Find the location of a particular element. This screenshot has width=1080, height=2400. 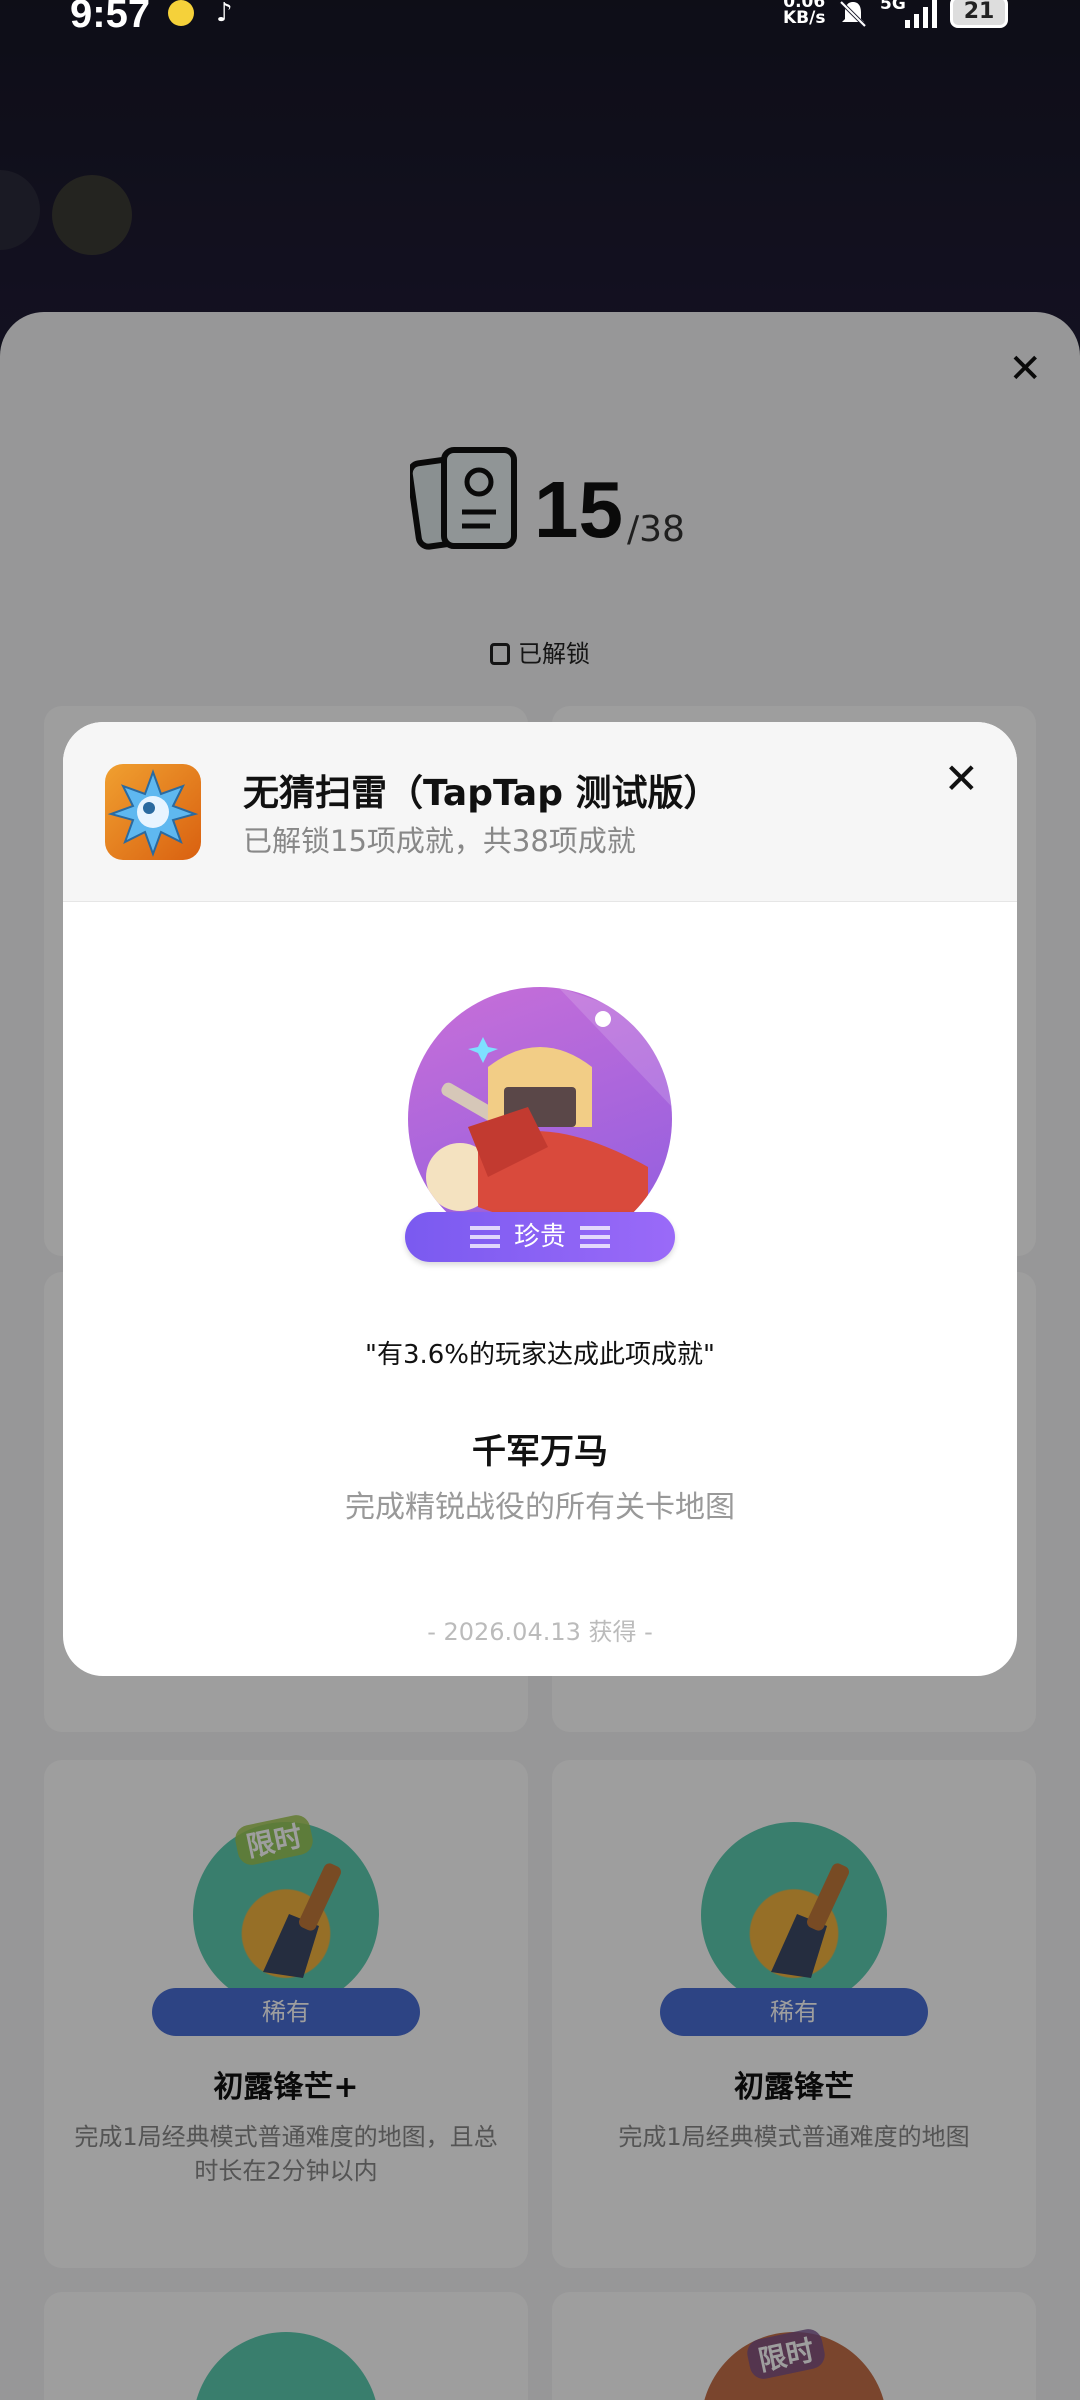

achievement-desc: 完成精锐战役的所有关卡地图 is located at coordinates (540, 1507).